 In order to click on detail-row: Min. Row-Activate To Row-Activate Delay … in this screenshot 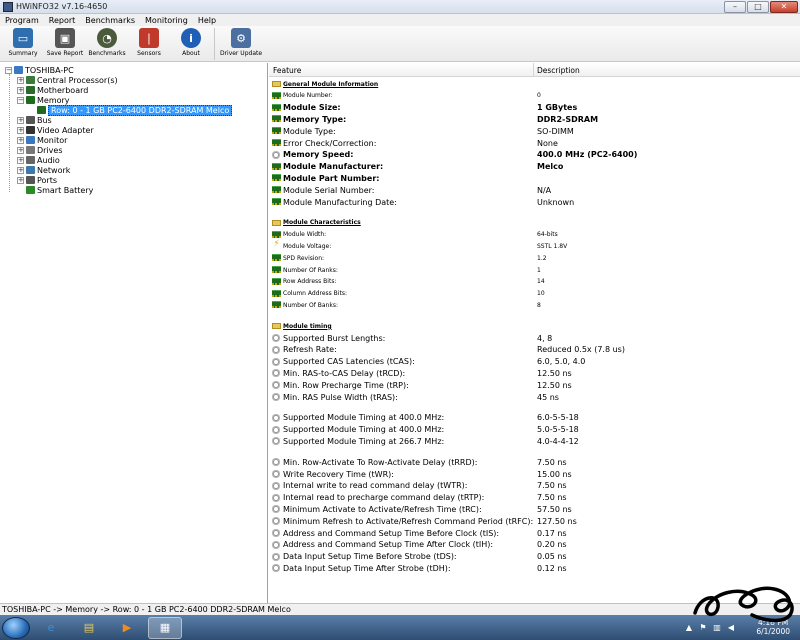, I will do `click(534, 462)`.